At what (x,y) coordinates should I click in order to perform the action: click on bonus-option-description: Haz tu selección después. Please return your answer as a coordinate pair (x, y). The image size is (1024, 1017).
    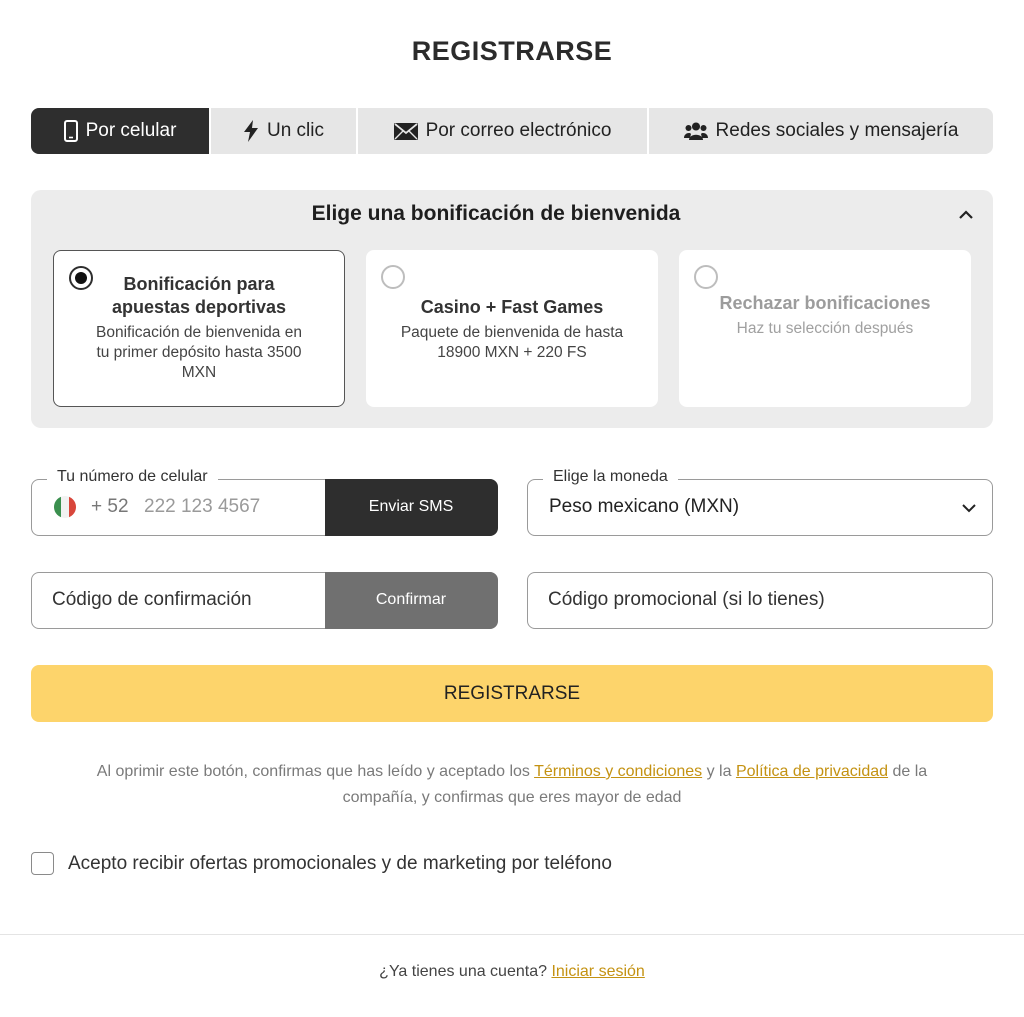
    Looking at the image, I should click on (825, 328).